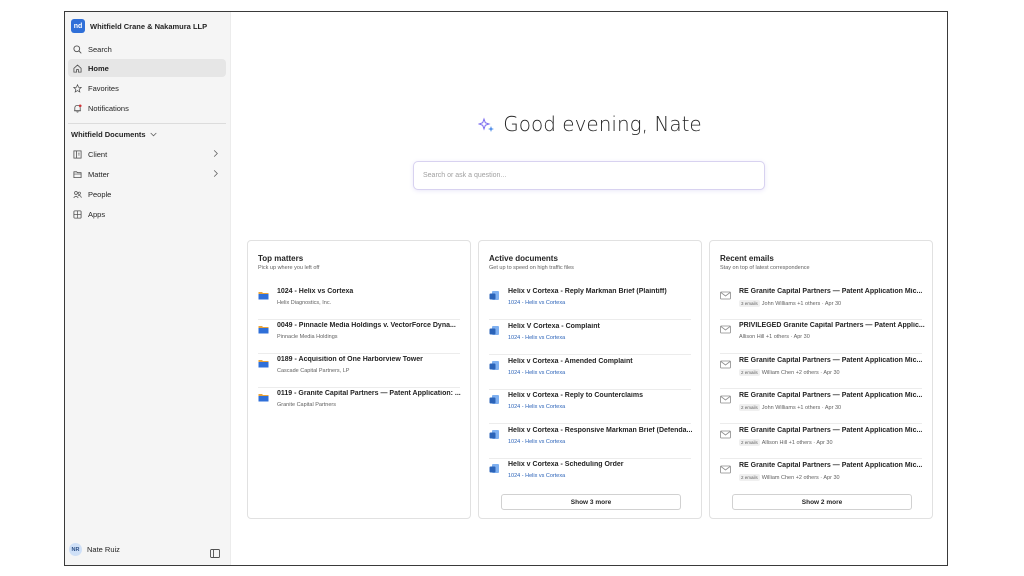 Image resolution: width=1024 pixels, height=576 pixels. I want to click on document-title: Helix v Cortexa - Amended Complaint, so click(570, 361).